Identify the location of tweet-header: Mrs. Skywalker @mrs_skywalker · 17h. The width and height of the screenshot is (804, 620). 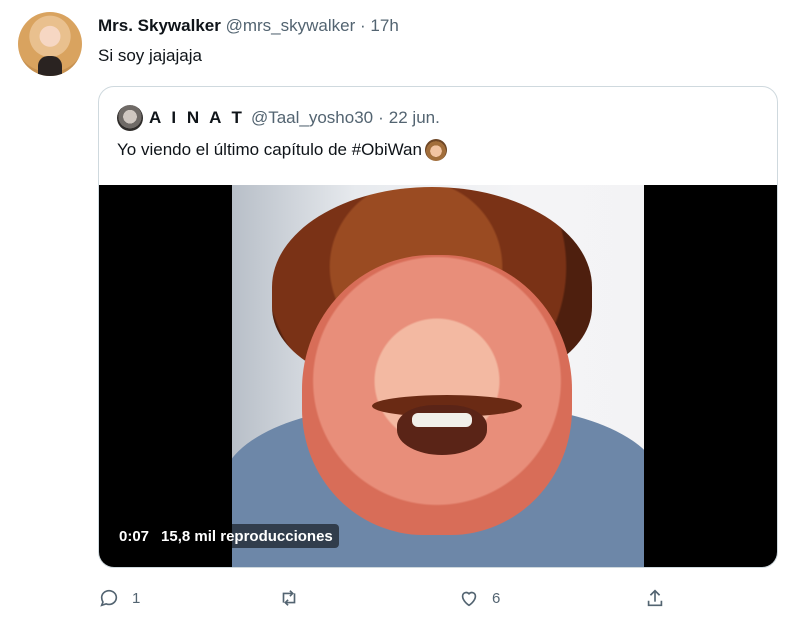
(248, 26).